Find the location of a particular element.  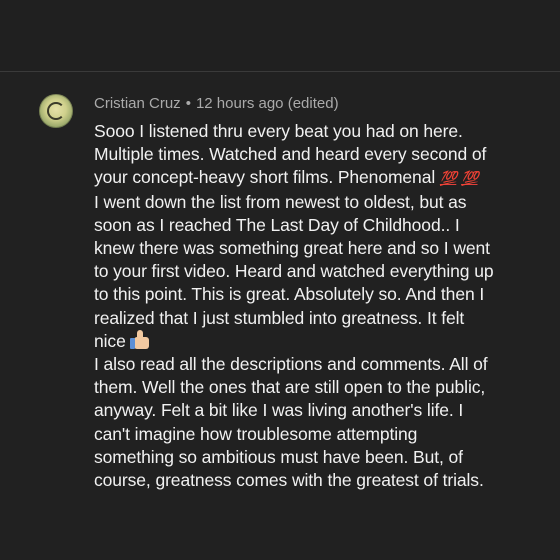

thumbs-up-icon is located at coordinates (141, 339).